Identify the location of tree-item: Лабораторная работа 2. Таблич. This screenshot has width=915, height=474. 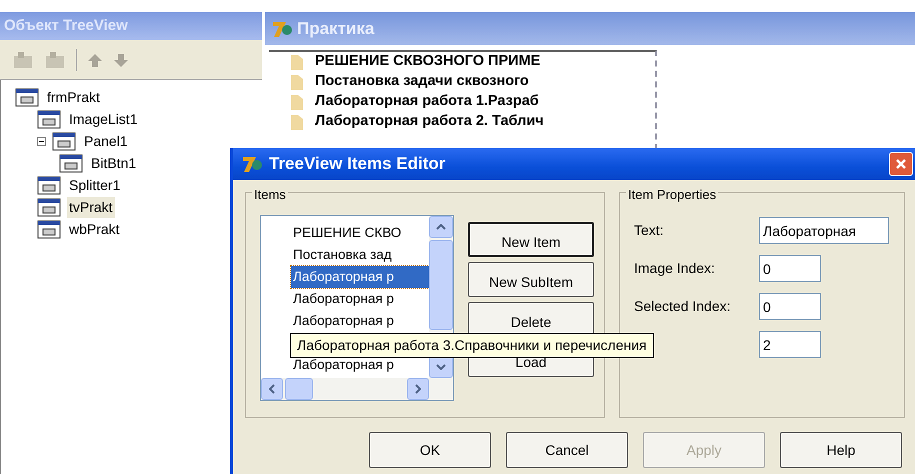
(429, 122).